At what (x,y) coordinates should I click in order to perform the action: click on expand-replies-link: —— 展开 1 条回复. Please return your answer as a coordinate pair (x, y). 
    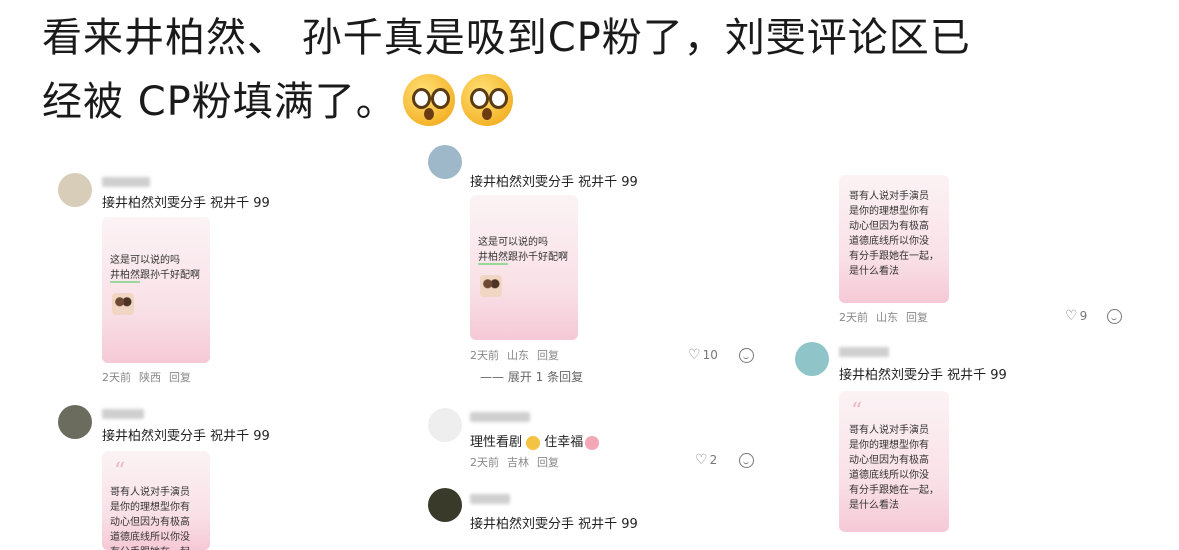
    Looking at the image, I should click on (531, 376).